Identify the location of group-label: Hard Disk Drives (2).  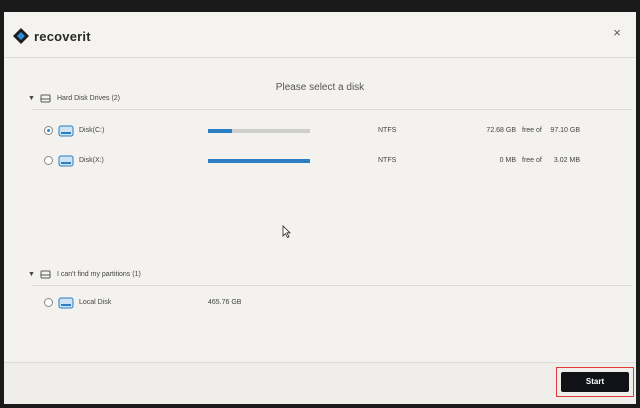
(89, 98).